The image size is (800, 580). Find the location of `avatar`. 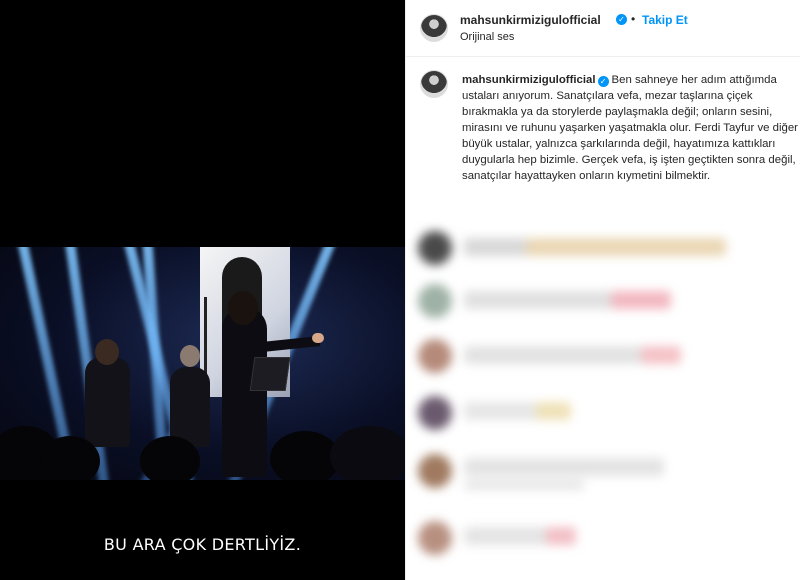

avatar is located at coordinates (434, 28).